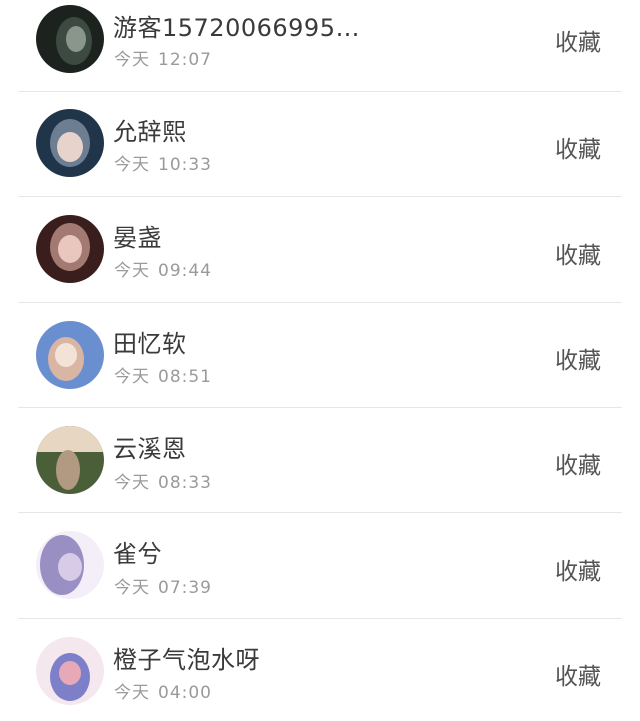 The width and height of the screenshot is (640, 721). I want to click on visit-time: 今天 10:33, so click(163, 162).